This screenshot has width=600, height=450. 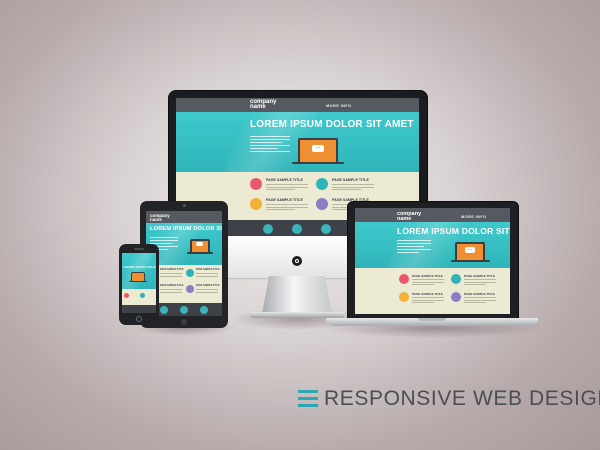 I want to click on screen-glare, so click(x=138, y=271).